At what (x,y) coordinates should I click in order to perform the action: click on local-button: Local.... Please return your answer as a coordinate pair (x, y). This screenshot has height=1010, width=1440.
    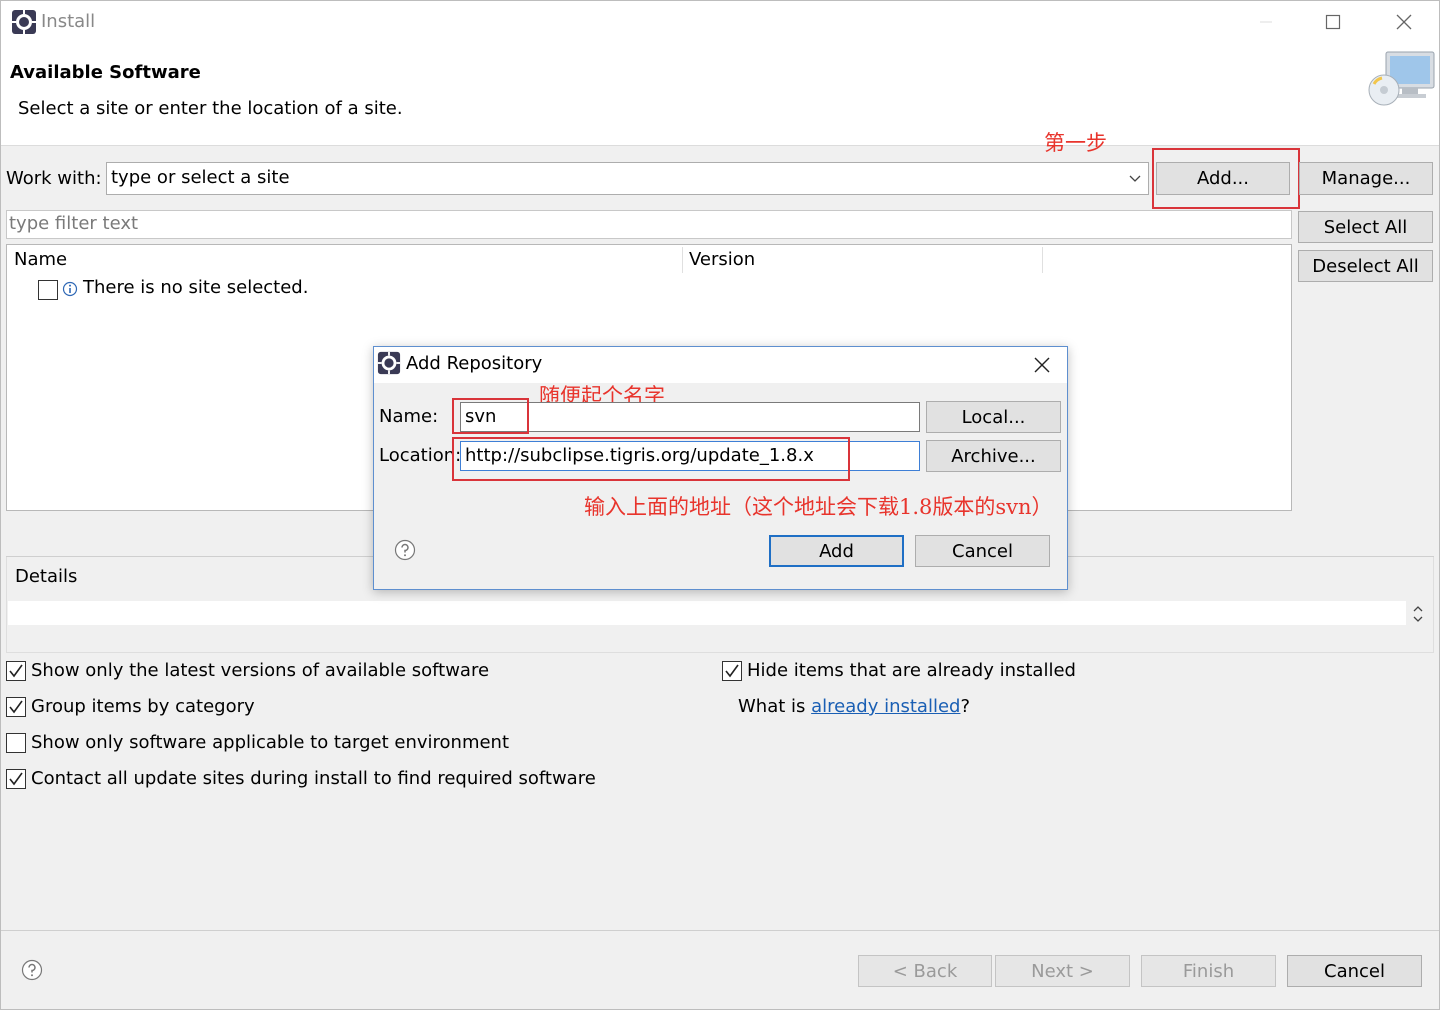
    Looking at the image, I should click on (993, 417).